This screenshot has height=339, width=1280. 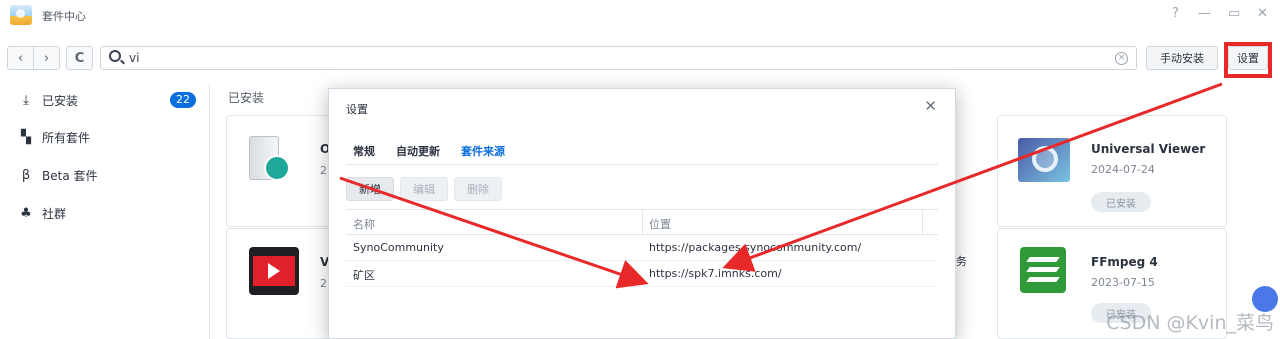 I want to click on package-name: FFmpeg 4, so click(x=1124, y=262).